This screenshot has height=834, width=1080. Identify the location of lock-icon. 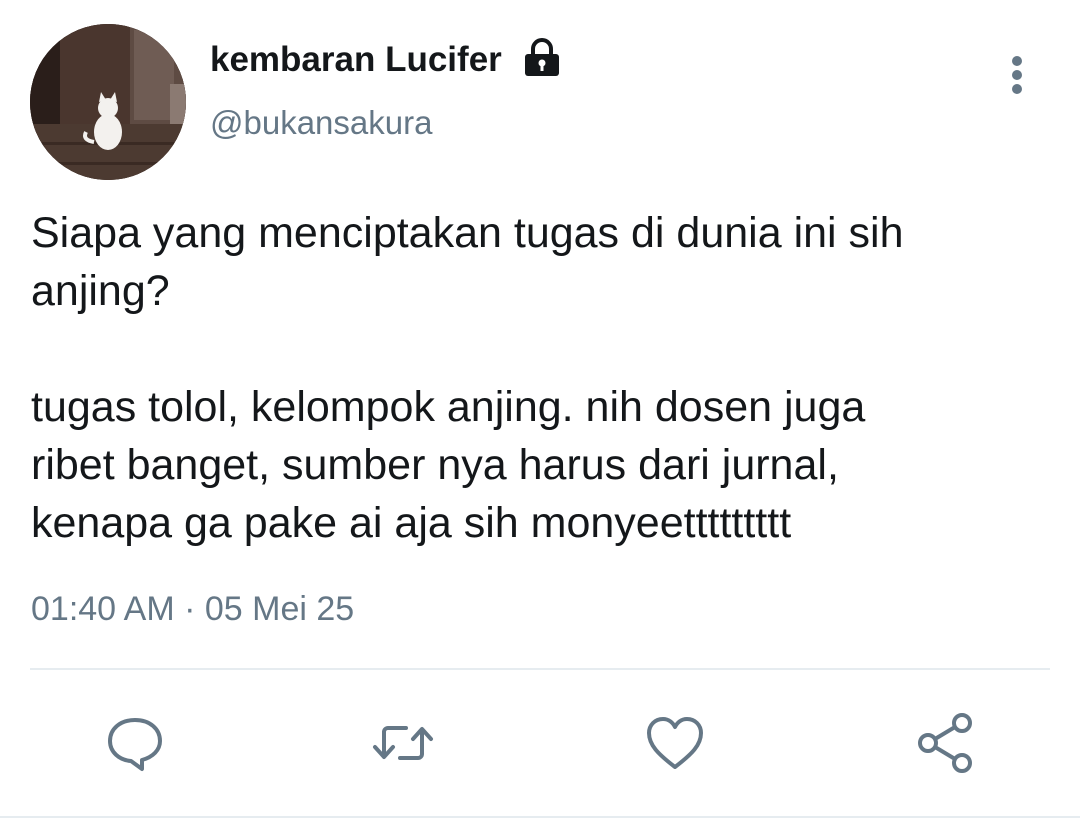
(542, 59).